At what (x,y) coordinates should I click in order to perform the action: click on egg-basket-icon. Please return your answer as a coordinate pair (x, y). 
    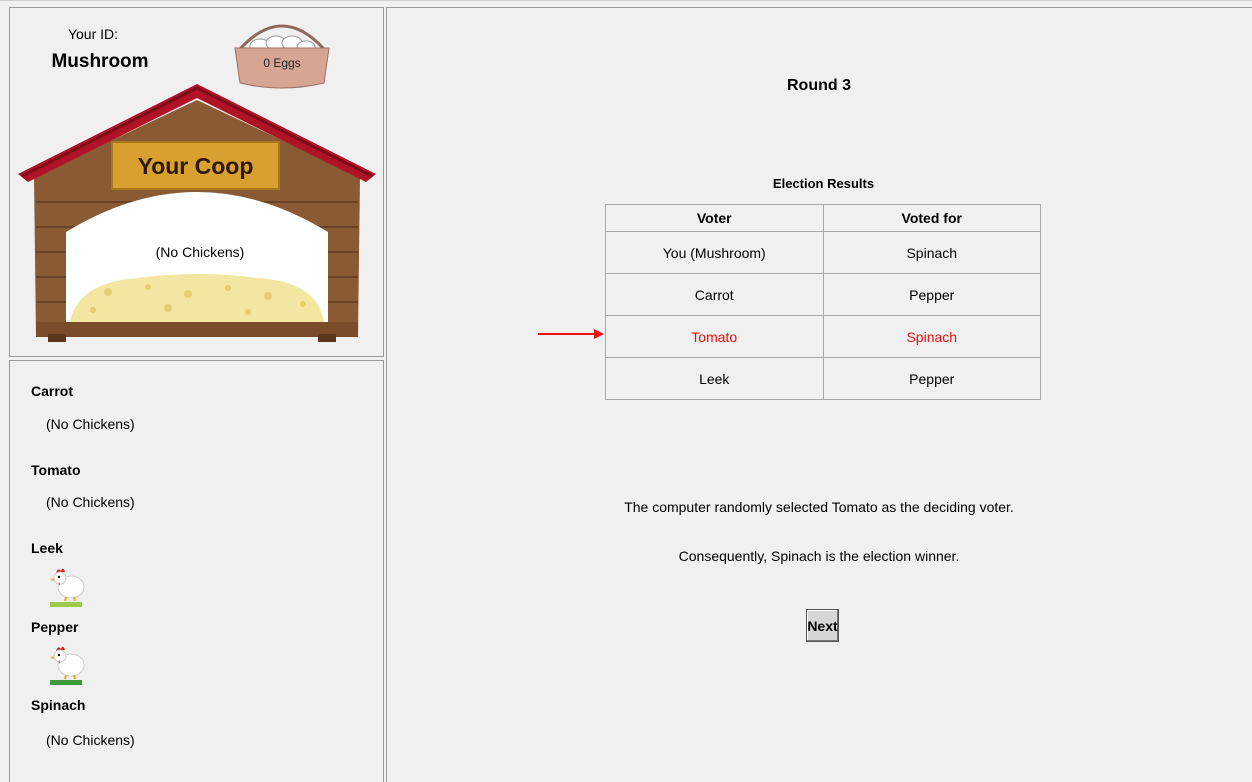
    Looking at the image, I should click on (282, 56).